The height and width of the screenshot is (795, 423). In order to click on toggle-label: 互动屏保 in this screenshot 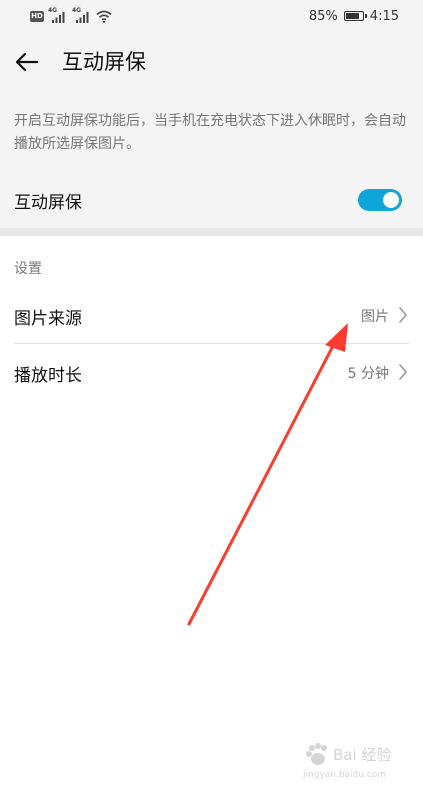, I will do `click(48, 203)`.